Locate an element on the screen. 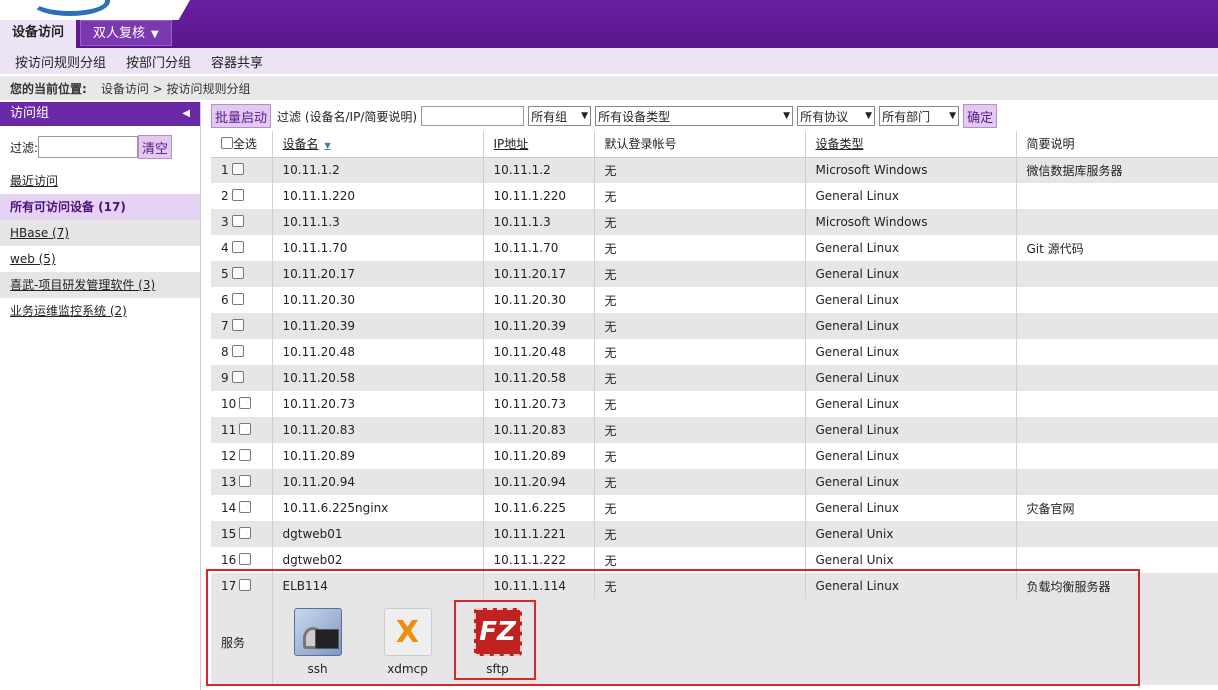 The height and width of the screenshot is (690, 1218). device-filter-input is located at coordinates (473, 116).